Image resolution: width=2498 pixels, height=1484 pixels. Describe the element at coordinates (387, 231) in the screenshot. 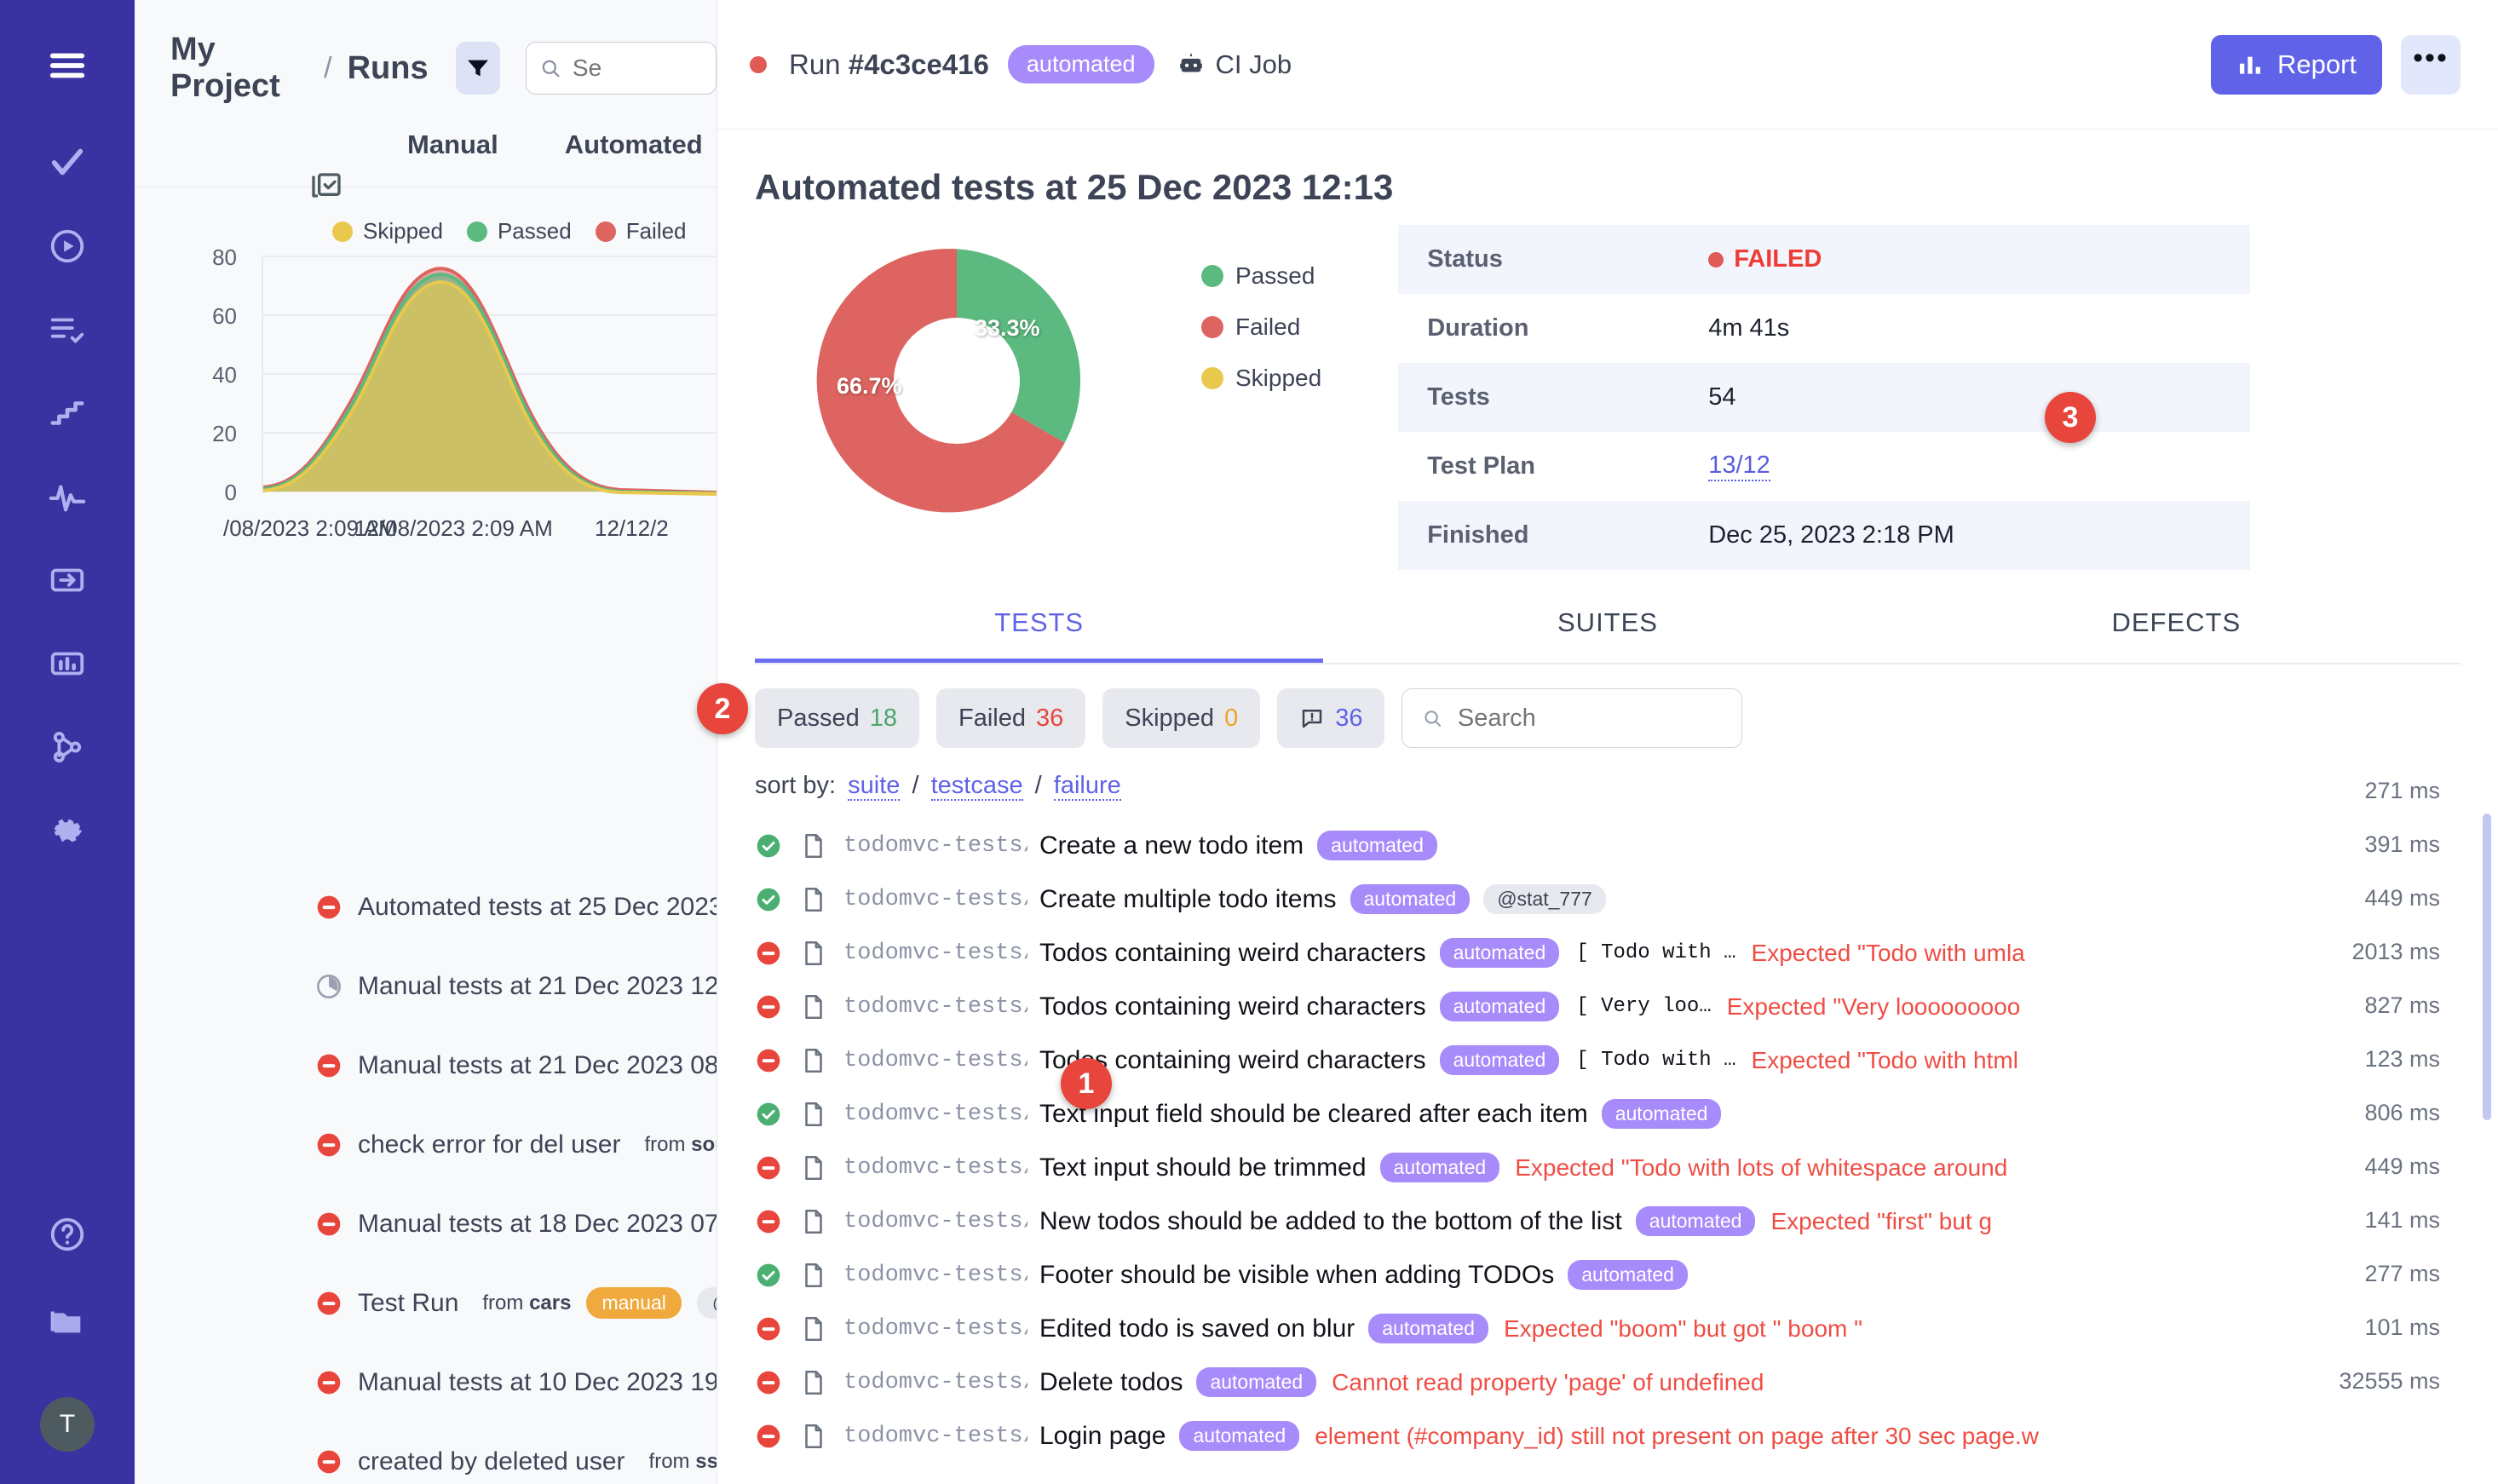

I see `legend-item-skipped: Skipped` at that location.